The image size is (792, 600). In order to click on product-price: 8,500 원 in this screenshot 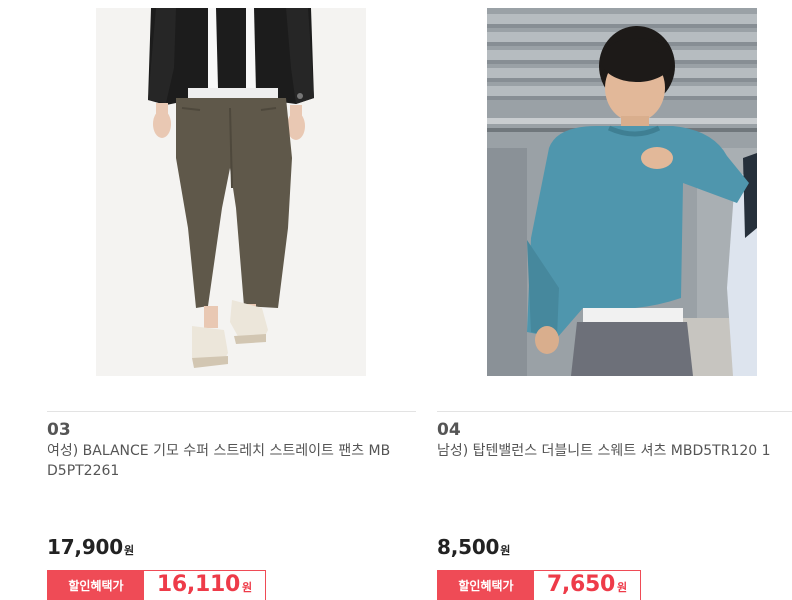, I will do `click(473, 548)`.